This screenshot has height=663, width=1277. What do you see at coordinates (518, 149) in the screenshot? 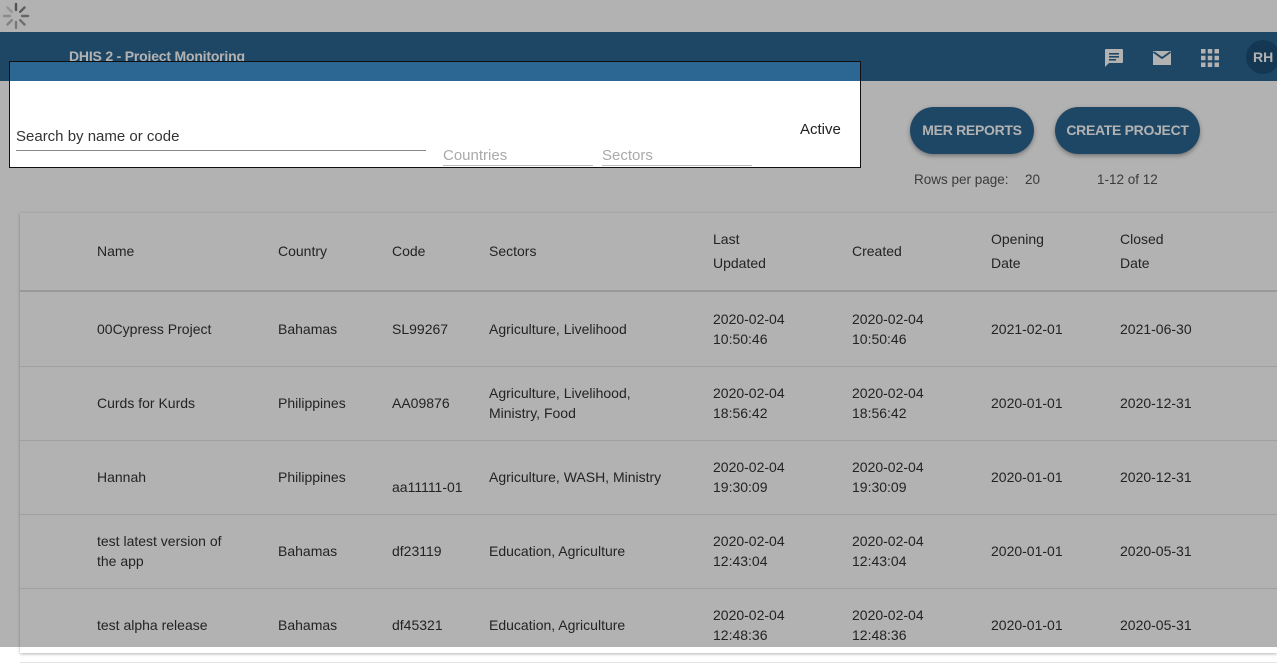
I see `countries-select: Countries` at bounding box center [518, 149].